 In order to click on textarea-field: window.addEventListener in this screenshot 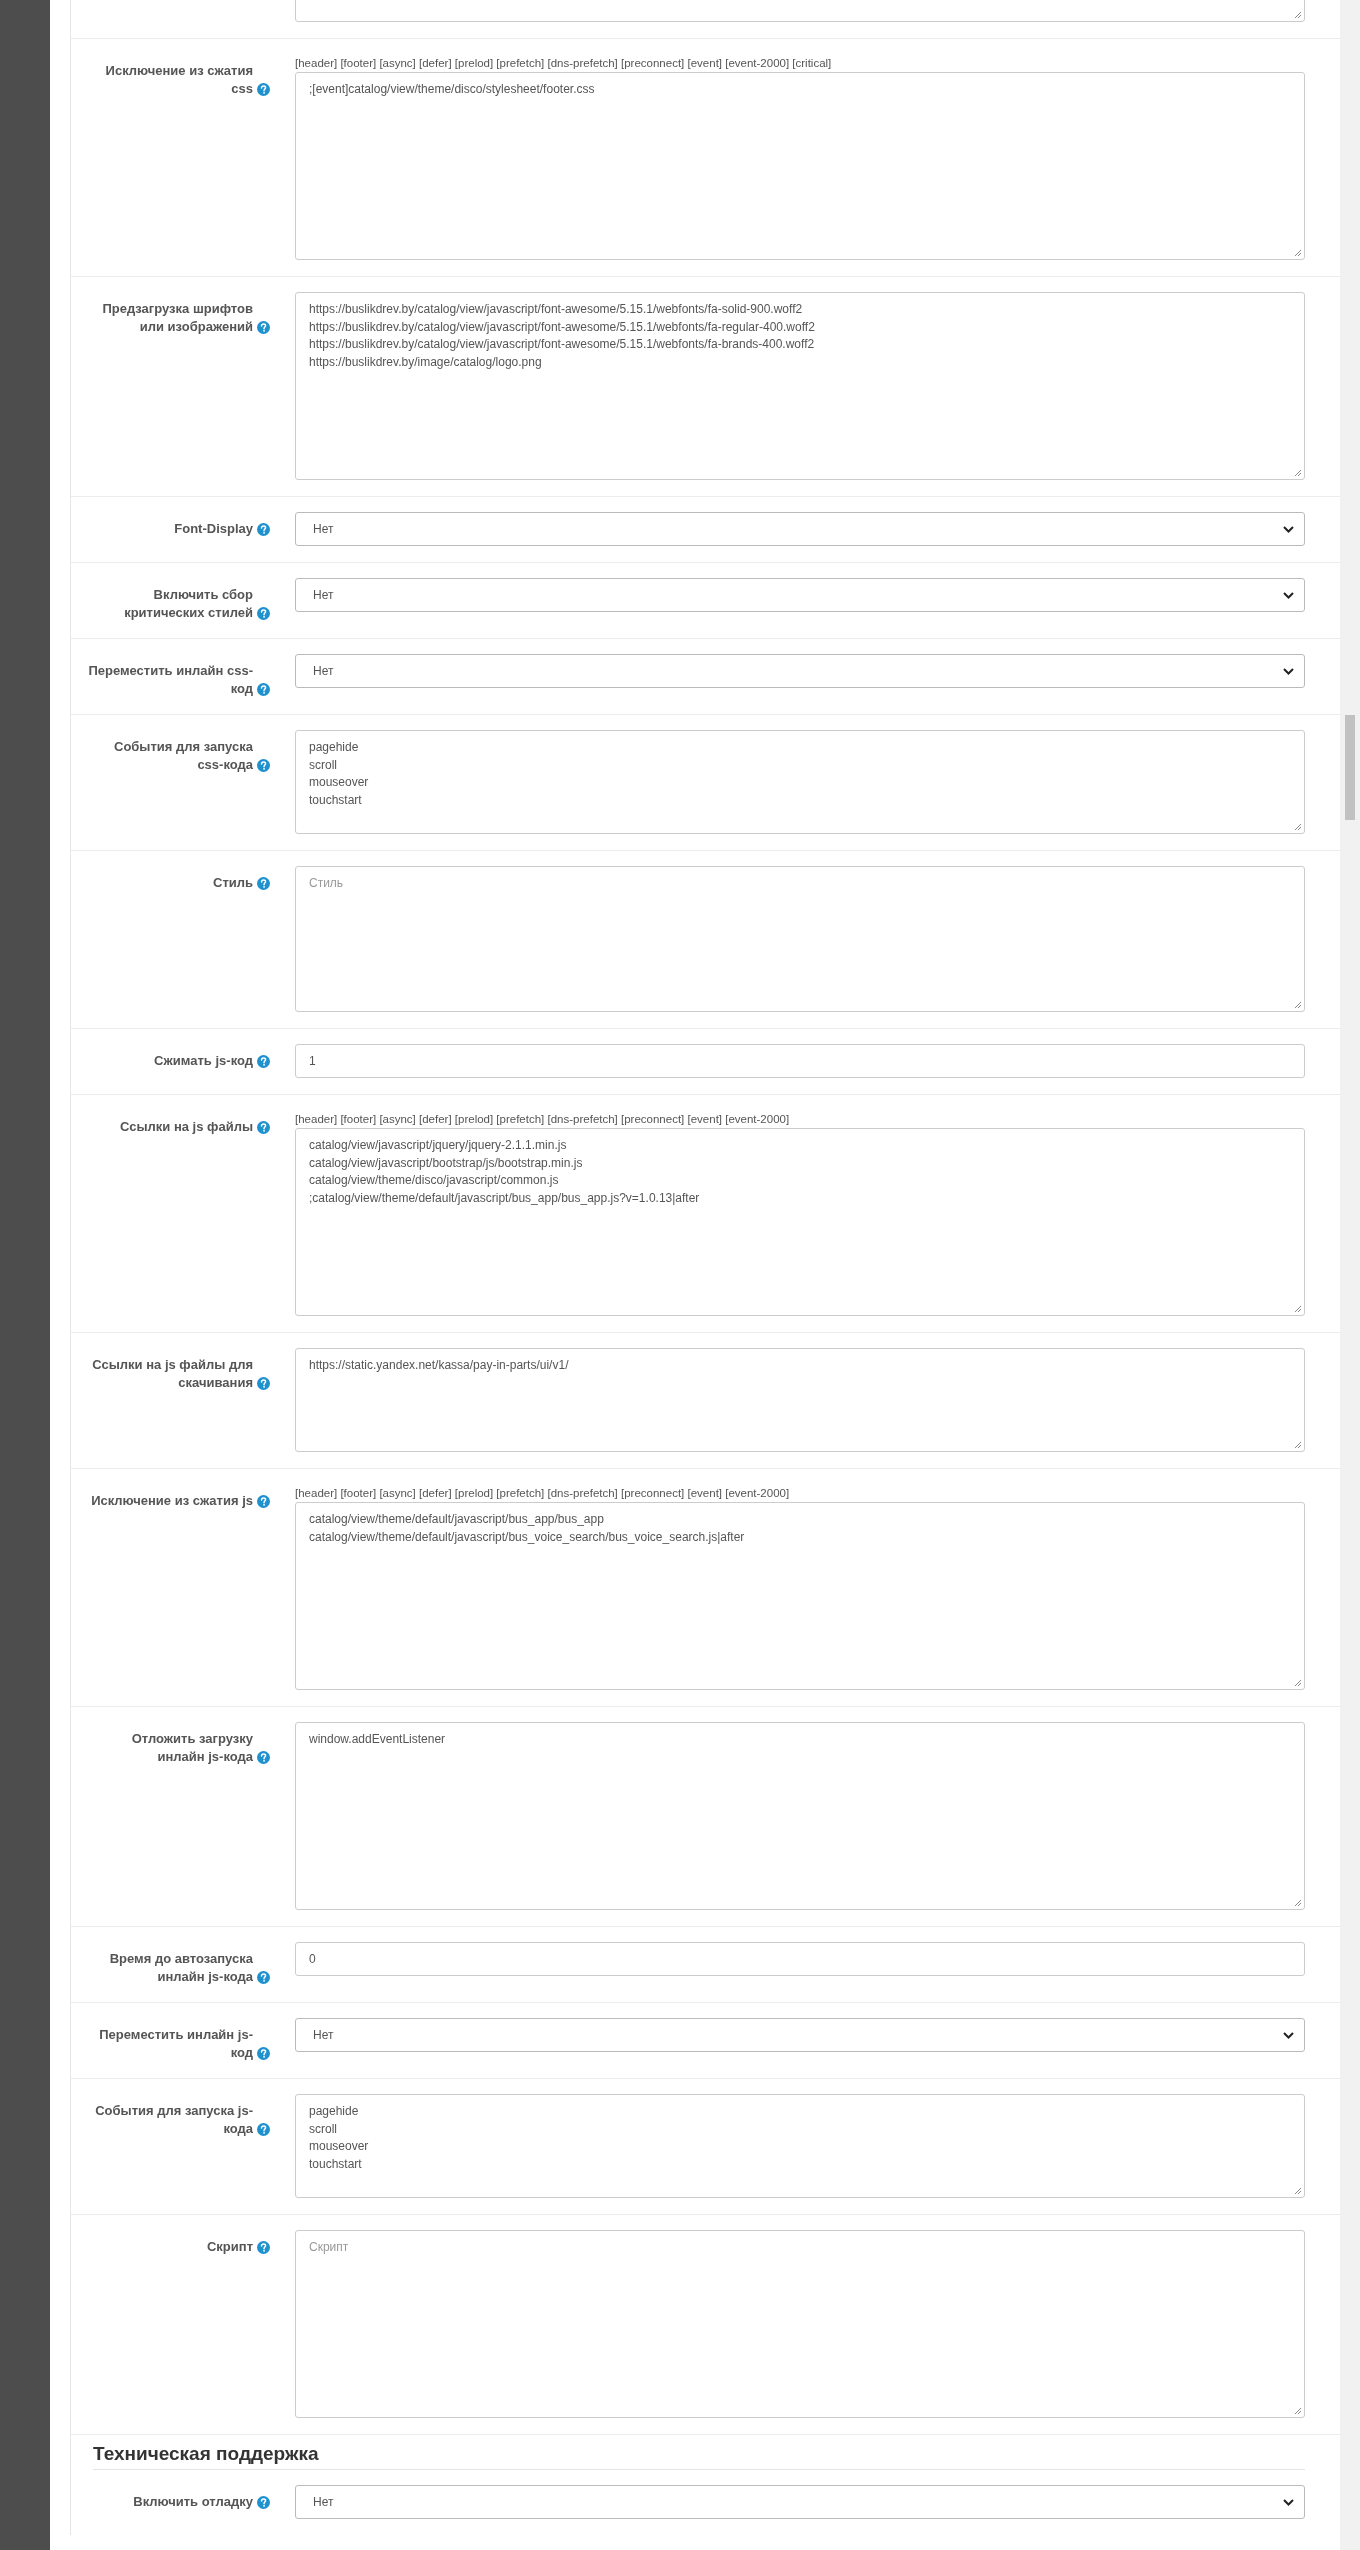, I will do `click(800, 1816)`.